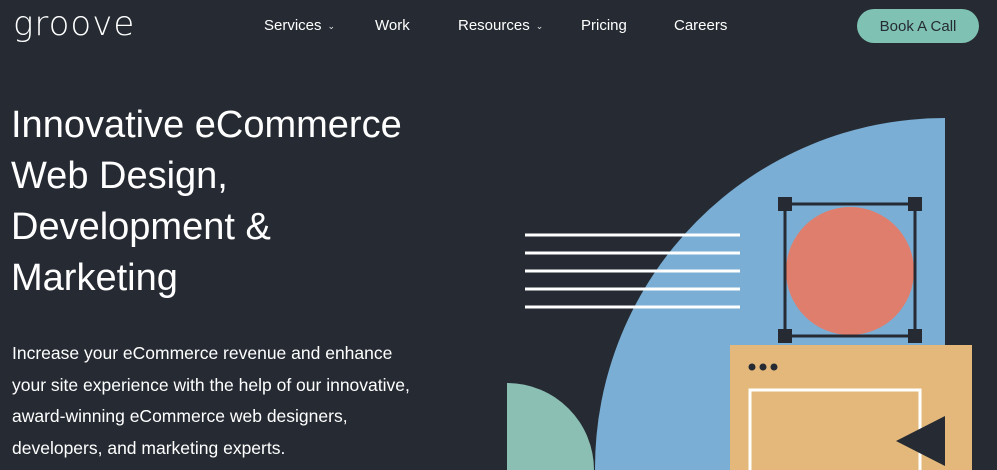 The width and height of the screenshot is (997, 470). Describe the element at coordinates (293, 25) in the screenshot. I see `nav-item-label: Services` at that location.